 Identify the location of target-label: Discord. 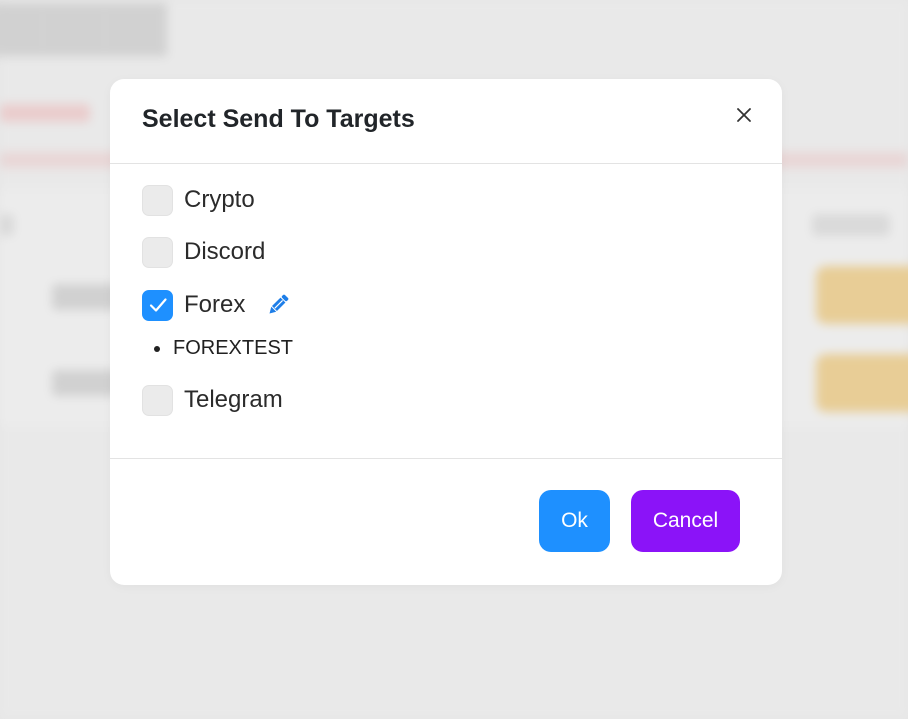
(225, 251).